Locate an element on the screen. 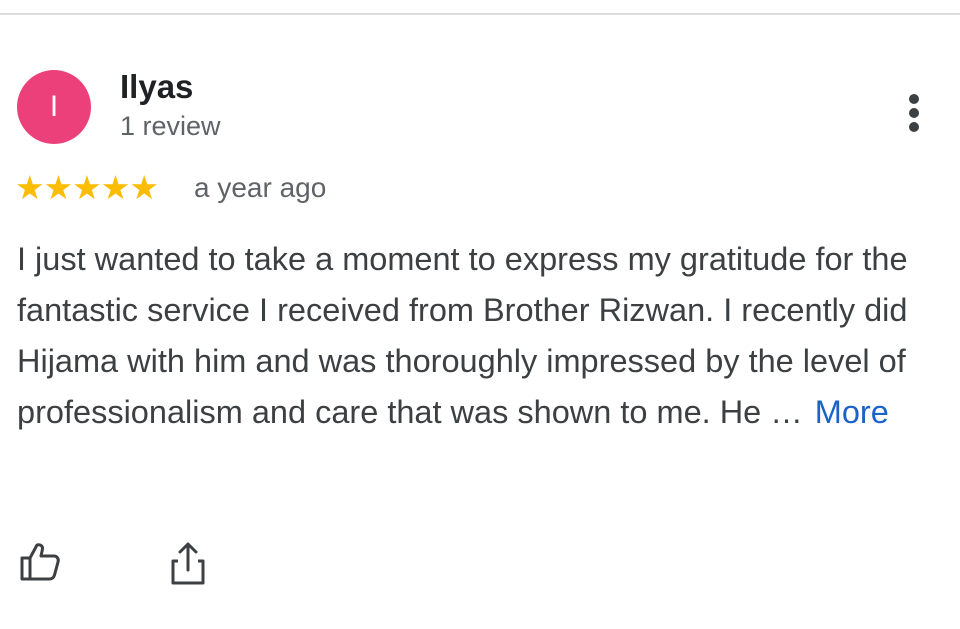 The image size is (960, 629). thumbs-up-icon is located at coordinates (40, 562).